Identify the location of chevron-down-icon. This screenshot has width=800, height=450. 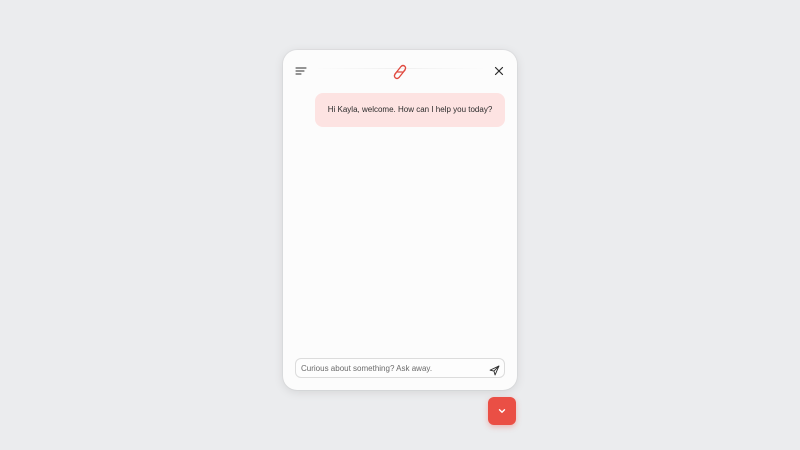
(502, 411).